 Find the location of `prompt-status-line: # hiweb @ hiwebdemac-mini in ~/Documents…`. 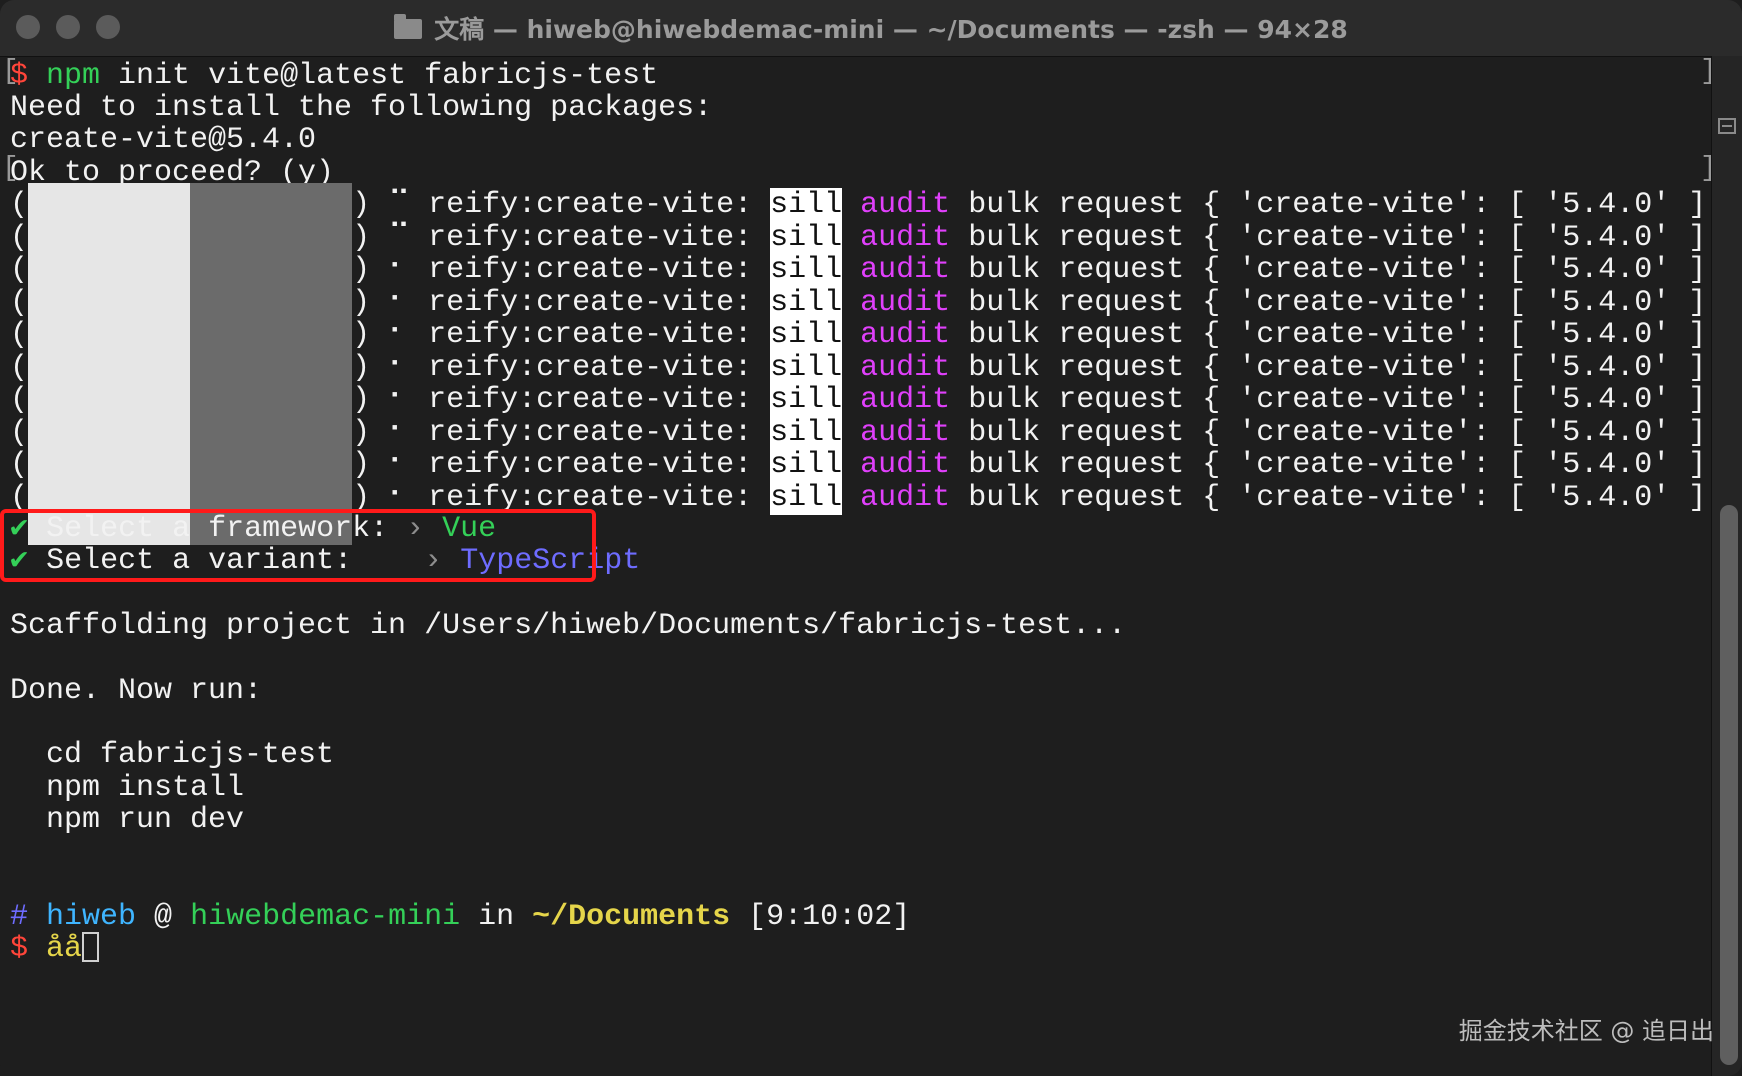

prompt-status-line: # hiweb @ hiwebdemac-mini in ~/Documents… is located at coordinates (460, 917).